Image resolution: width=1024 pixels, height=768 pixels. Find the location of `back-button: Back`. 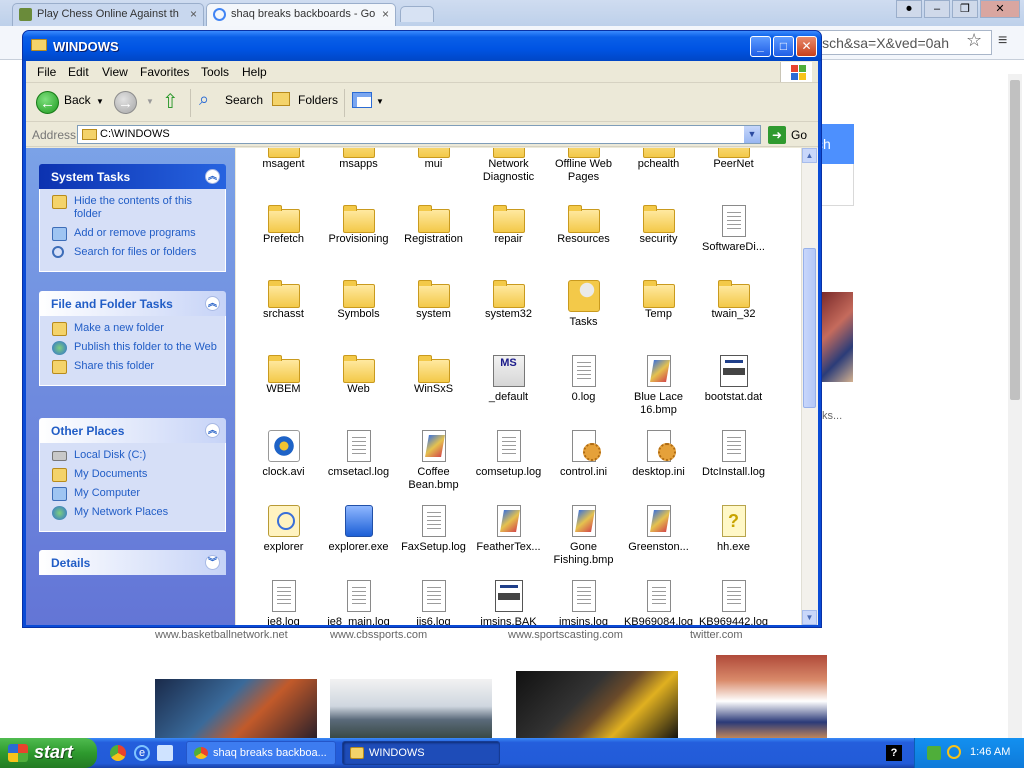

back-button: Back is located at coordinates (77, 100).